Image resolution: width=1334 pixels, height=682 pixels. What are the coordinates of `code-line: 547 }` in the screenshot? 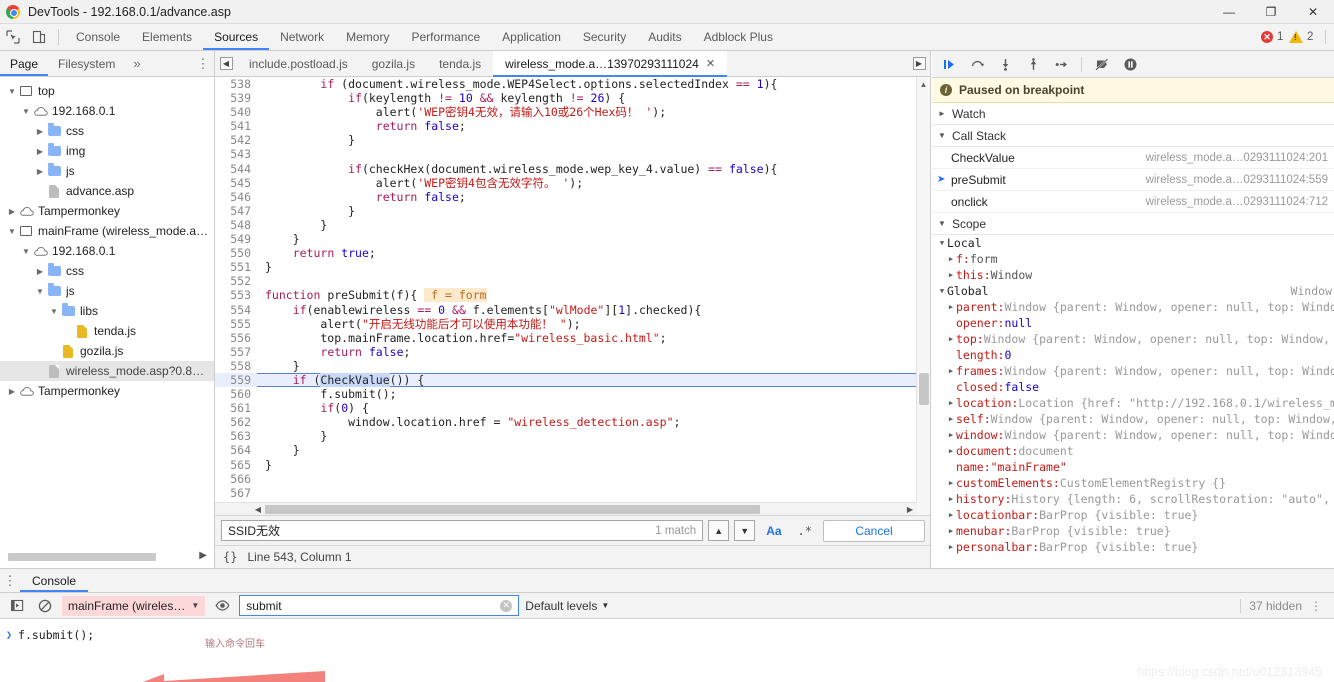 It's located at (572, 210).